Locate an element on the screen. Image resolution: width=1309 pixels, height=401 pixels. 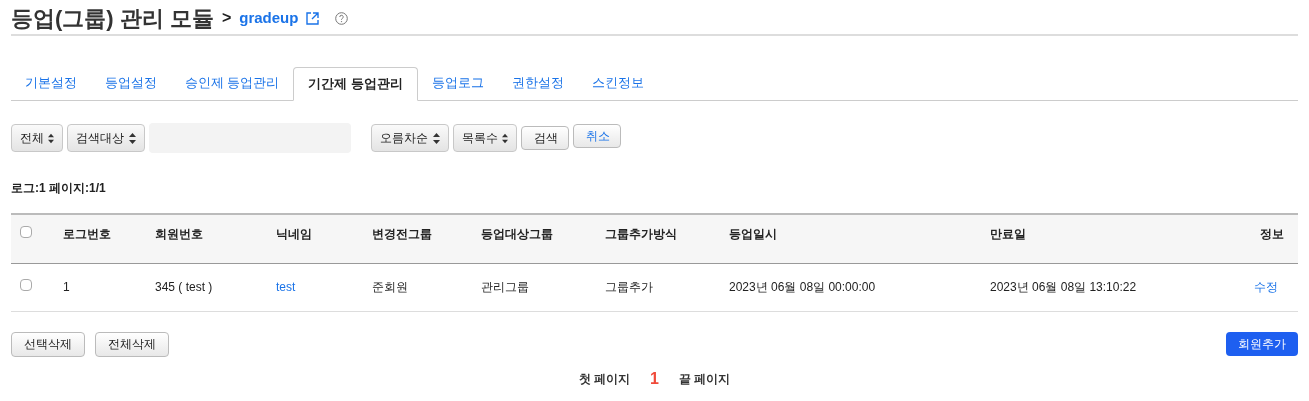
dropdown: 전체 is located at coordinates (37, 138).